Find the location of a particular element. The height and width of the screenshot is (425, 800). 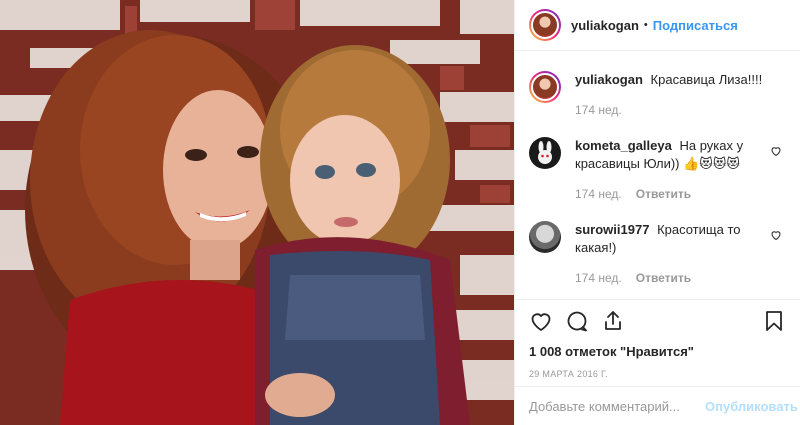

author-username: yuliakogan is located at coordinates (605, 25).